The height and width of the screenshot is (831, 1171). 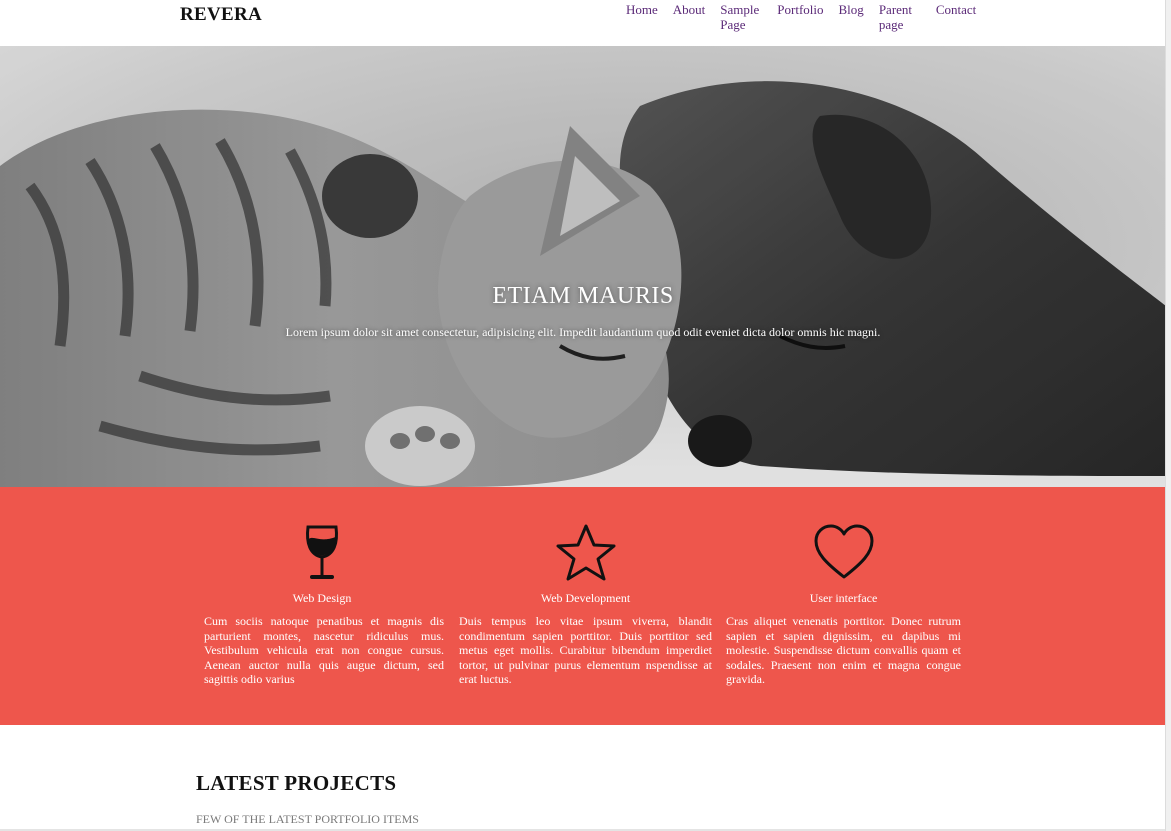 I want to click on latest-projects-subtitle: FEW OF THE LATEST PORTFOLIO ITEMS, so click(x=307, y=819).